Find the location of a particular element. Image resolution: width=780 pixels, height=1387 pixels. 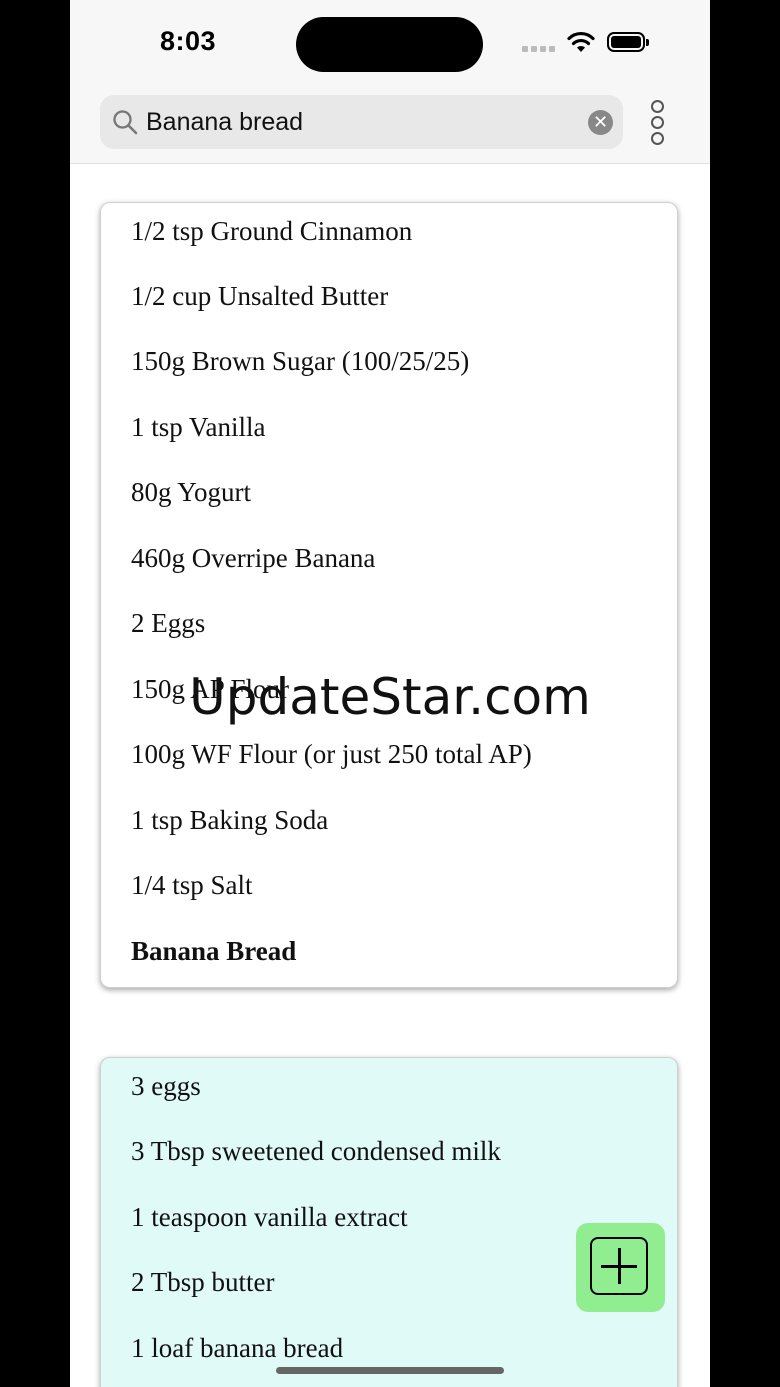

add-button is located at coordinates (620, 1267).